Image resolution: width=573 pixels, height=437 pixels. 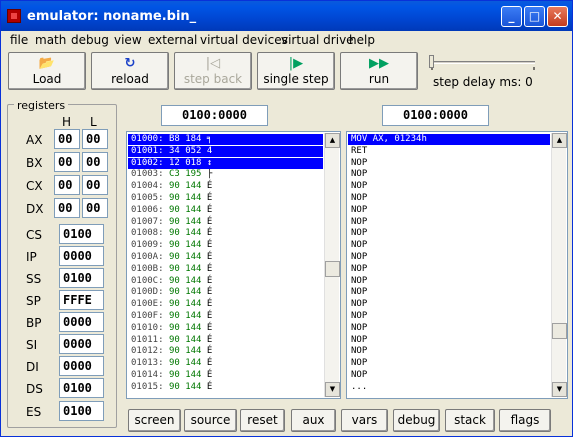 I want to click on register-bp-field: 0000, so click(x=81, y=322).